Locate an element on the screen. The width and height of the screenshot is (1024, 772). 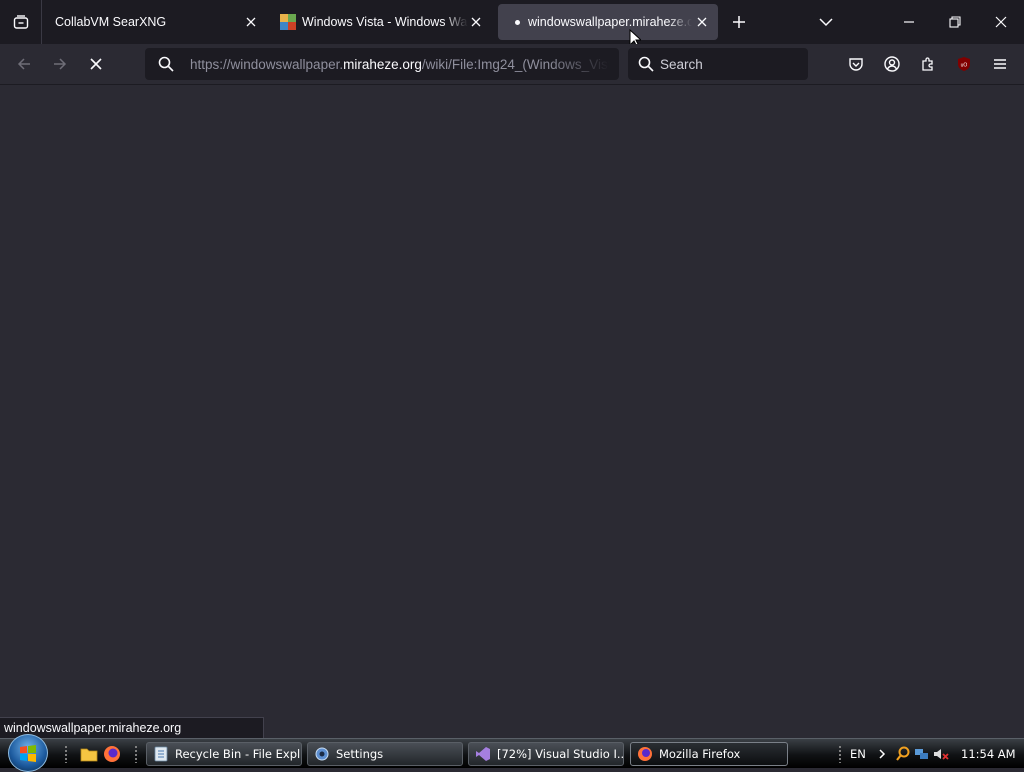
language-label: EN is located at coordinates (858, 754).